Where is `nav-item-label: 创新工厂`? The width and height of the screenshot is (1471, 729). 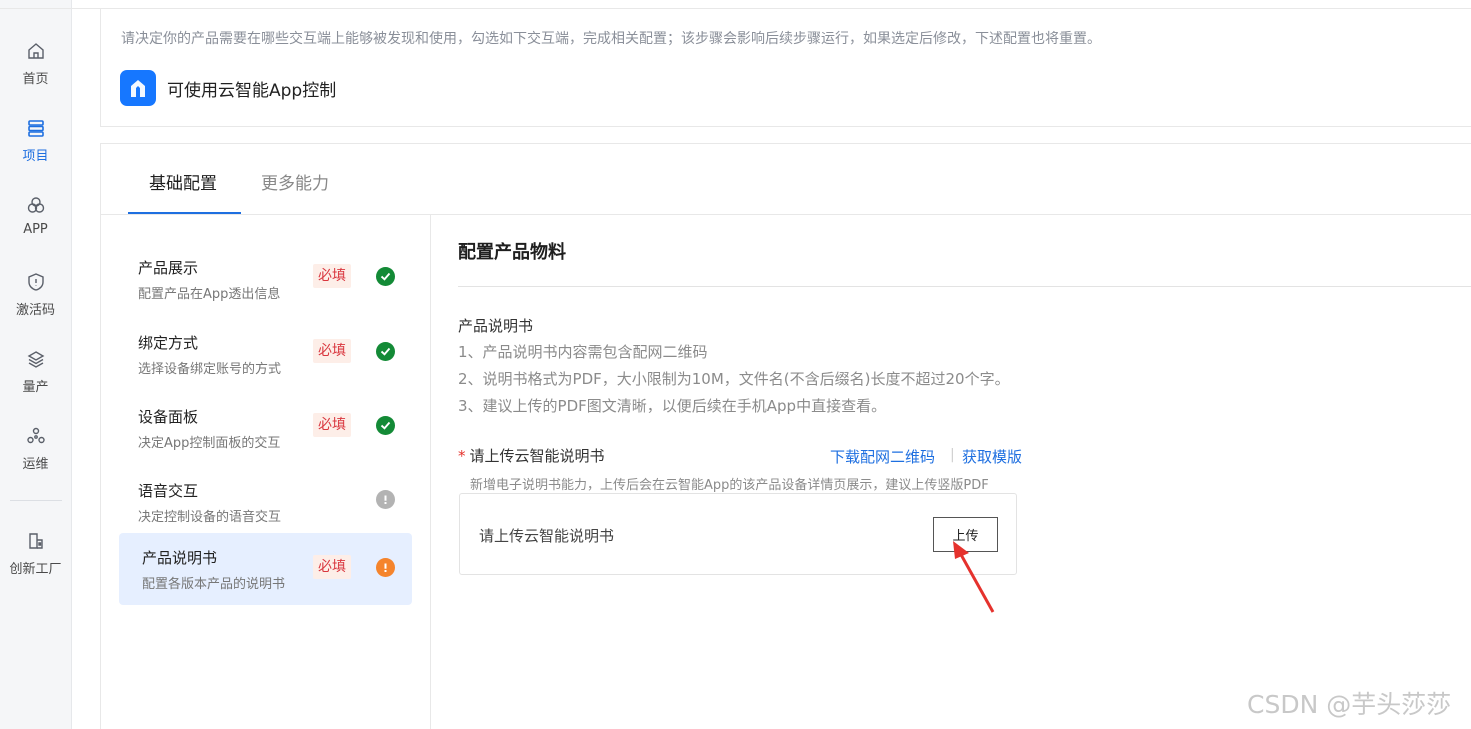 nav-item-label: 创新工厂 is located at coordinates (35, 569).